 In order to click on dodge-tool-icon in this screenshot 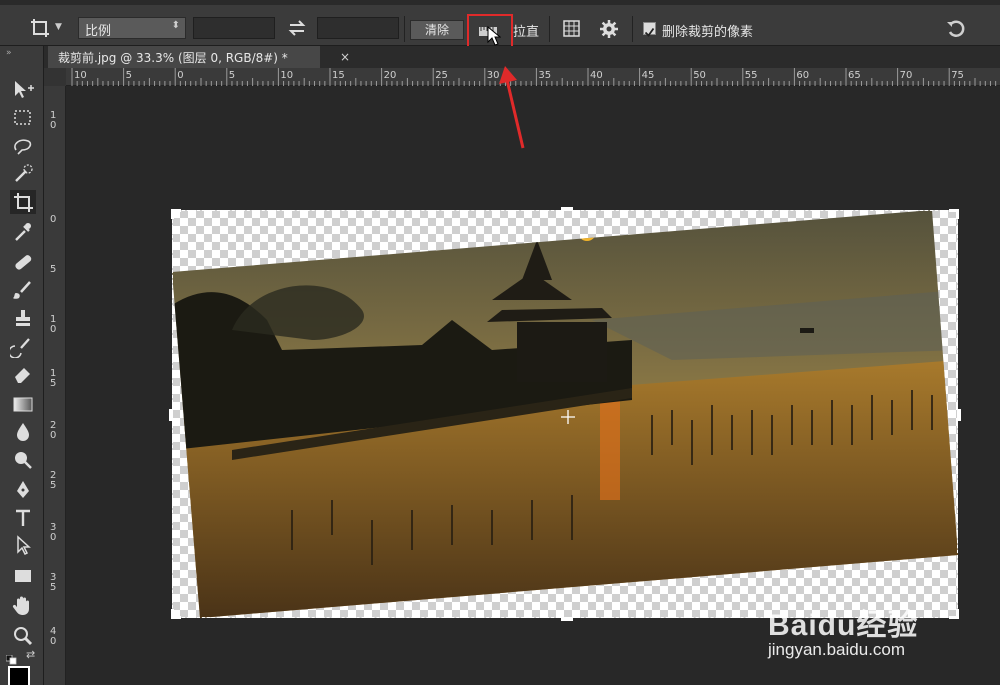, I will do `click(23, 460)`.